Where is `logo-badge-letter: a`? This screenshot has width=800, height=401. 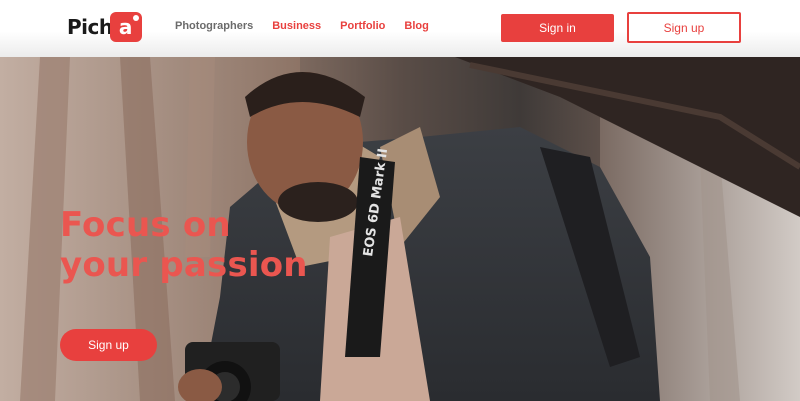 logo-badge-letter: a is located at coordinates (125, 27).